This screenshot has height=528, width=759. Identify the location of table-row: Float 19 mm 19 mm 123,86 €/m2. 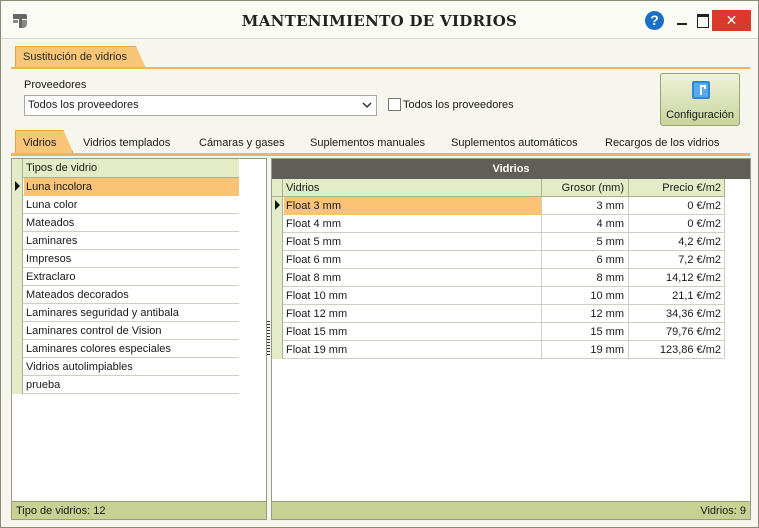
(498, 350).